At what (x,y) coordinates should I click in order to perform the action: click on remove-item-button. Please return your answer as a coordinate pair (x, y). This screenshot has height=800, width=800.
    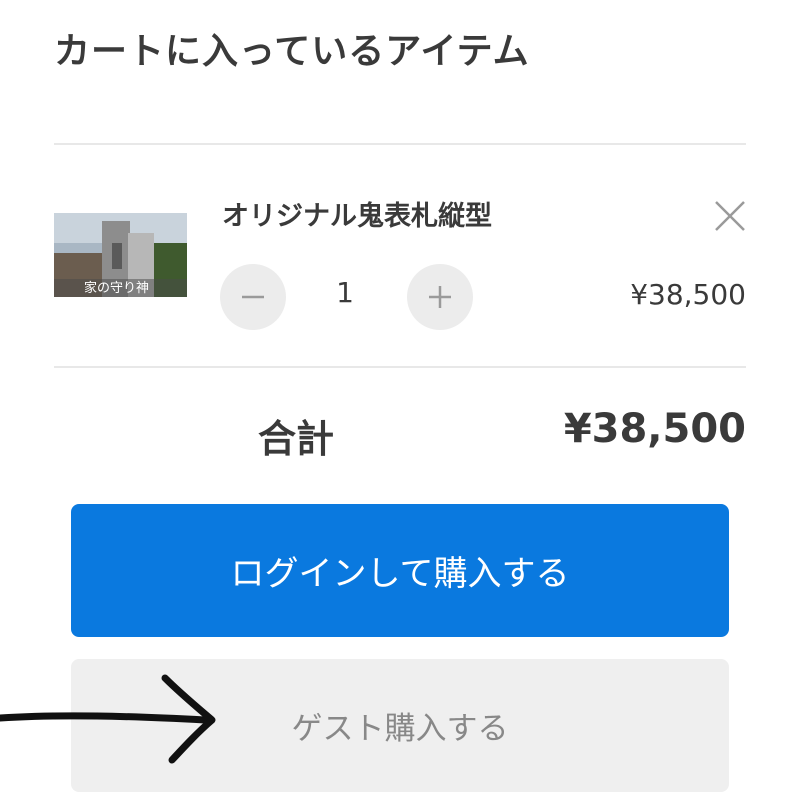
    Looking at the image, I should click on (730, 216).